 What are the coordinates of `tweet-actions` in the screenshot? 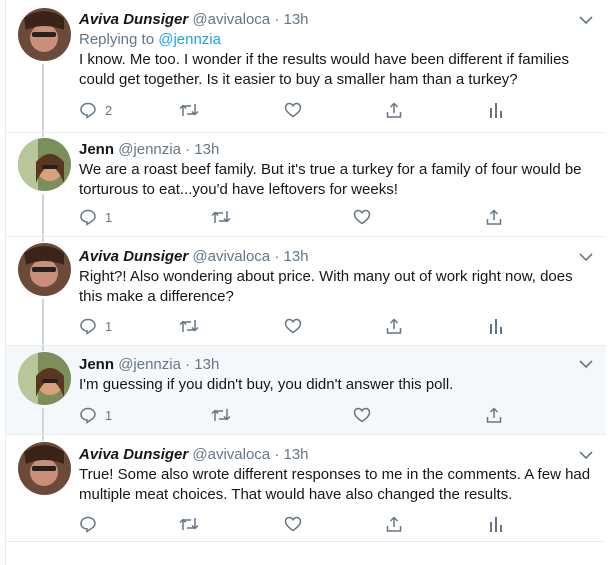 It's located at (299, 524).